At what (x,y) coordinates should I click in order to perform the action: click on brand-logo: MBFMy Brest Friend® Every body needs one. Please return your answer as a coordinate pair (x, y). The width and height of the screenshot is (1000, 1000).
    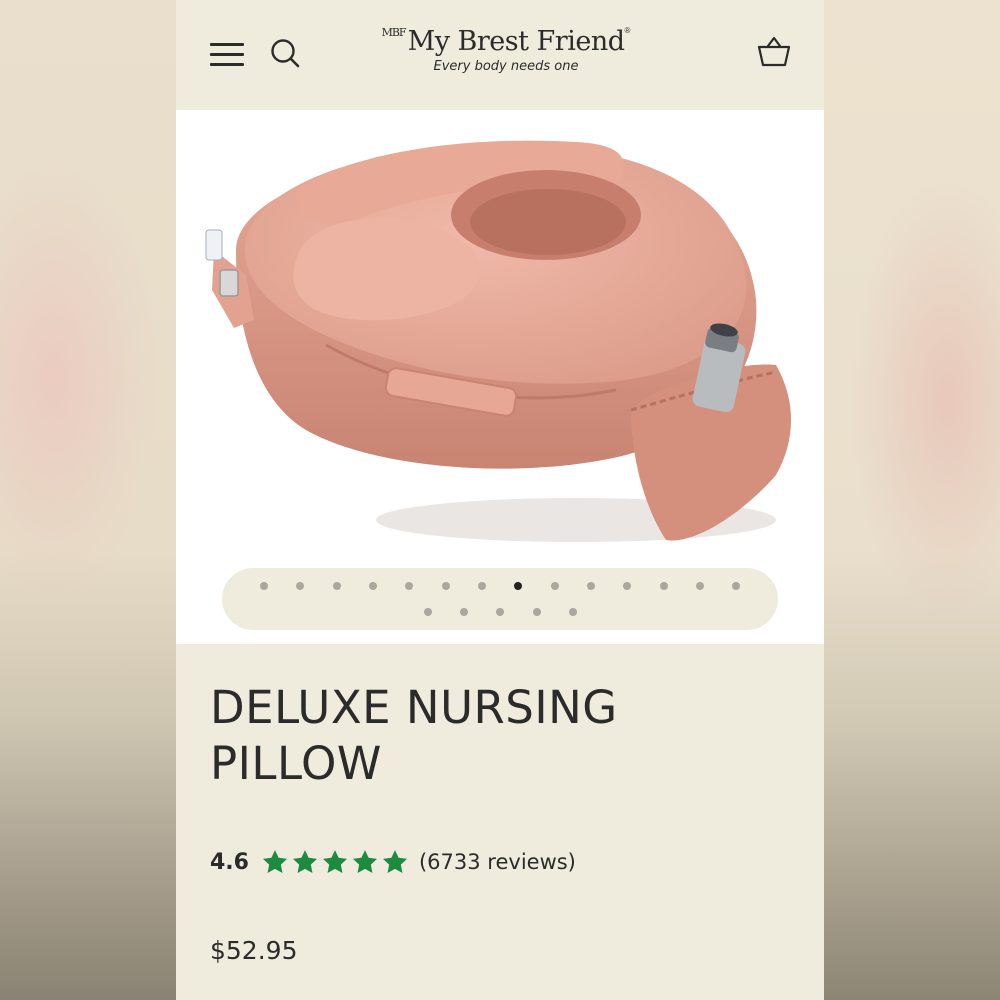
    Looking at the image, I should click on (506, 50).